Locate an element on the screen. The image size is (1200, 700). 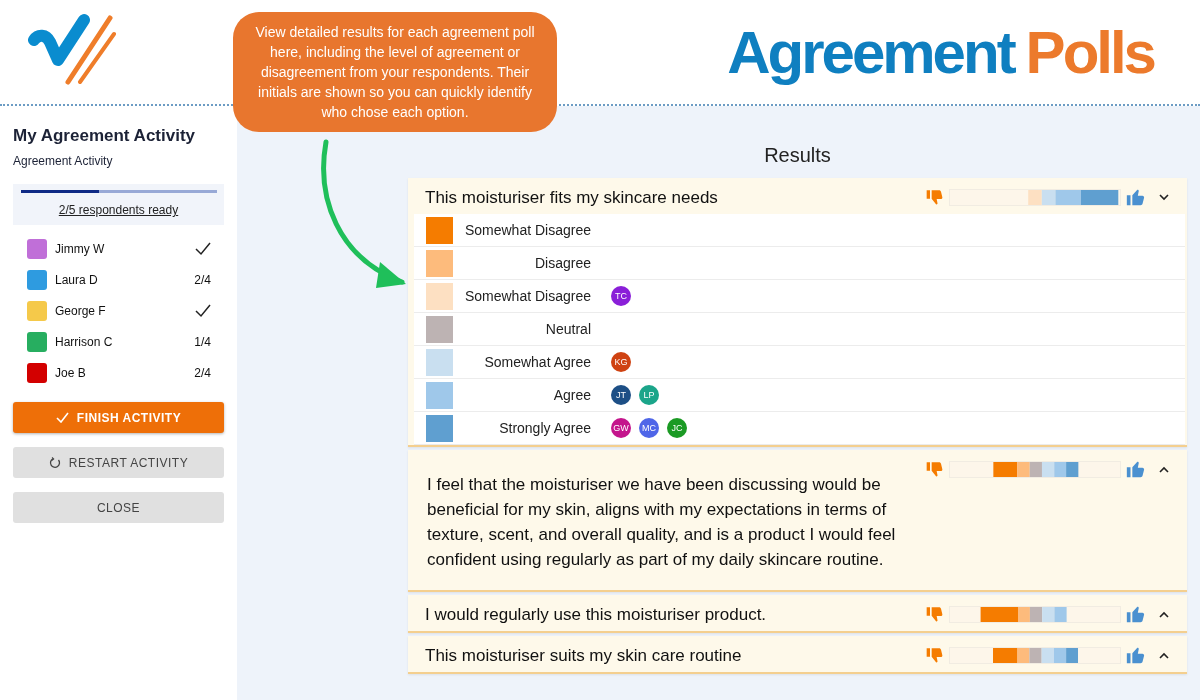
participant-name: Joe B is located at coordinates (70, 373).